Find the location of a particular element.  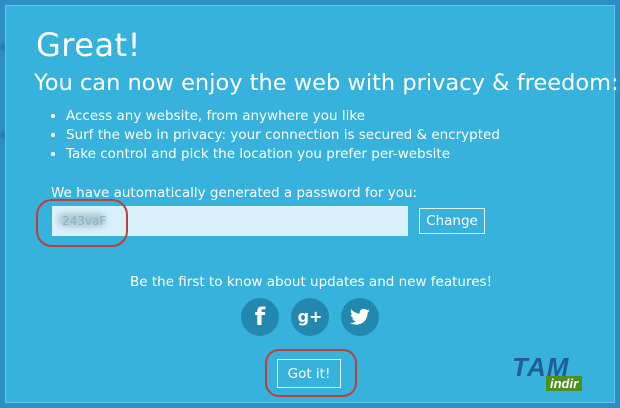

google-plus-icon: g+ is located at coordinates (310, 316).